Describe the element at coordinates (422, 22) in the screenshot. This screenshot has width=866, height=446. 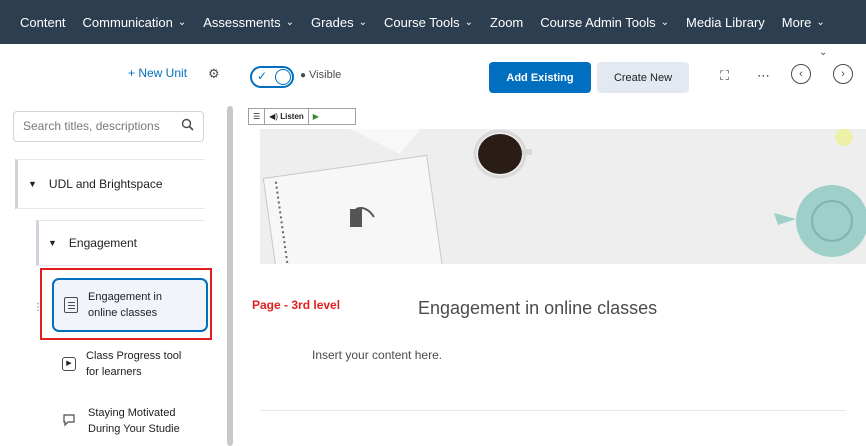
I see `nav-item-label: Course Tools` at that location.